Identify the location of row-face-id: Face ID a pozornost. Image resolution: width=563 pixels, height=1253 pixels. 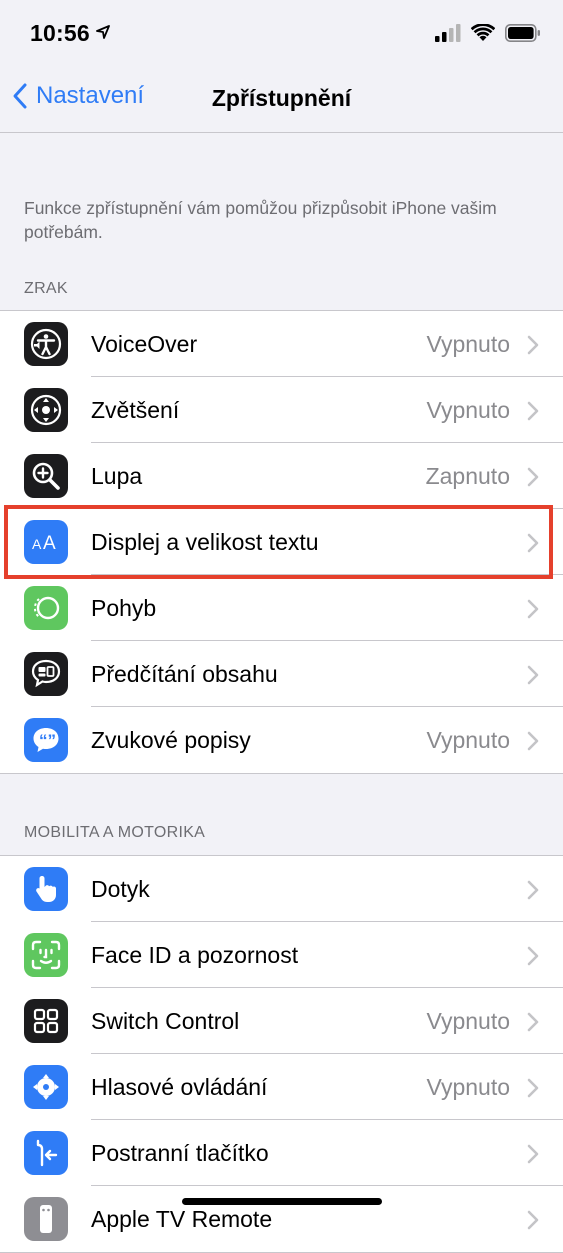
(281, 955).